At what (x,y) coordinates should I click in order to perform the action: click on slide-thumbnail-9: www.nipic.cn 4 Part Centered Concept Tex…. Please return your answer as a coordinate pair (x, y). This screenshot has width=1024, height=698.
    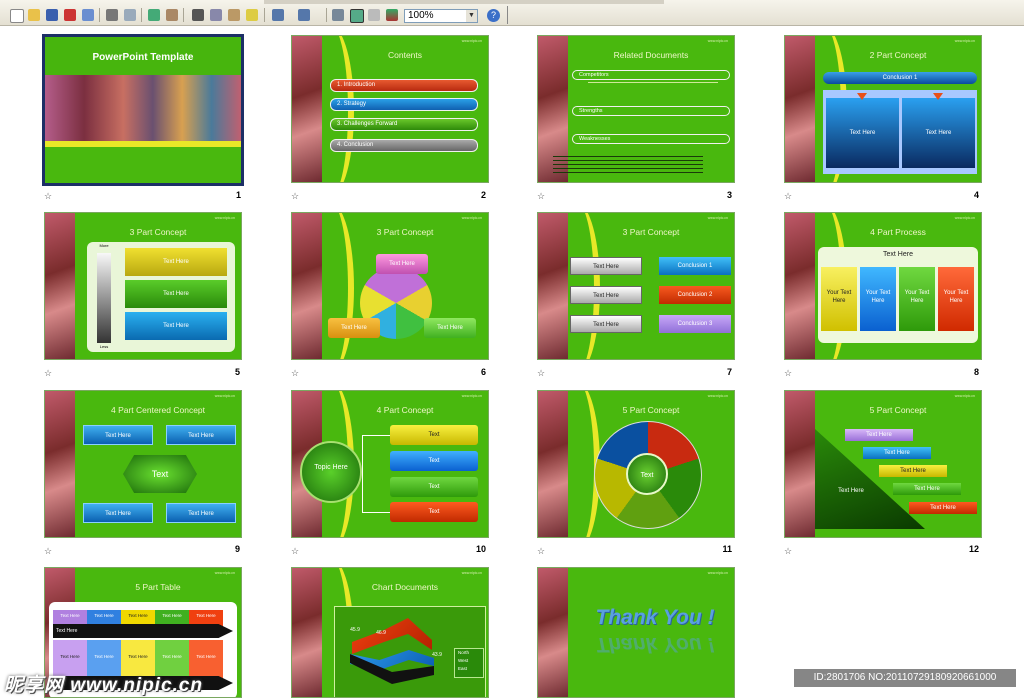
    Looking at the image, I should click on (143, 464).